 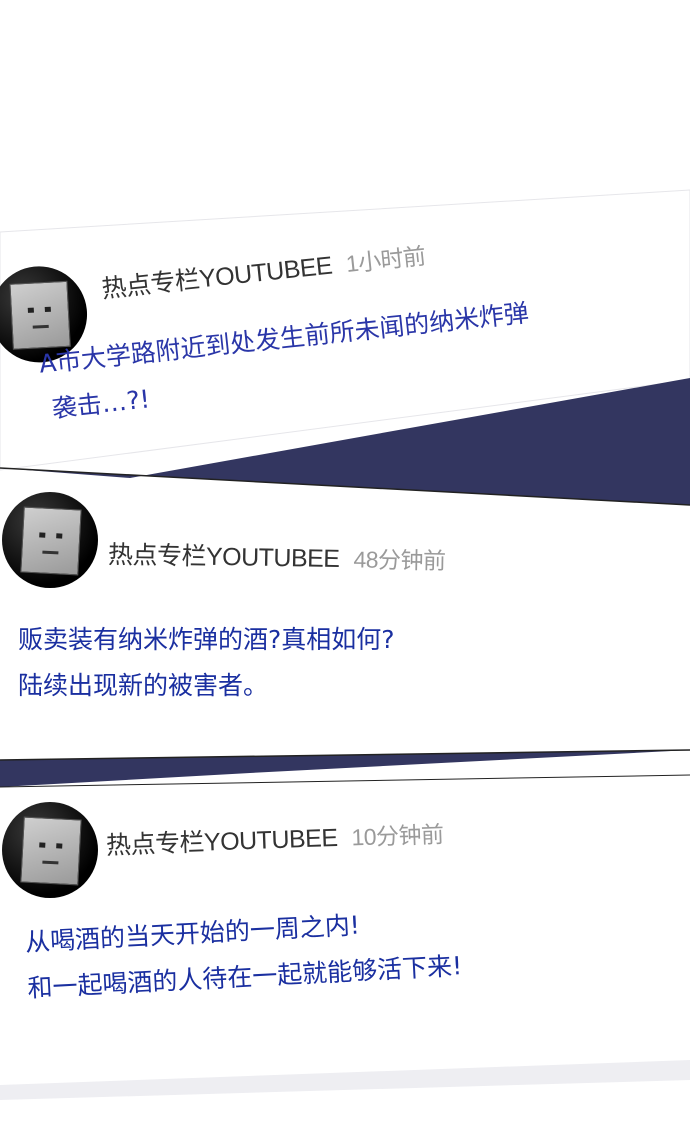 What do you see at coordinates (263, 273) in the screenshot?
I see `post-author: 热点专栏YOUTUBEE 1小时前` at bounding box center [263, 273].